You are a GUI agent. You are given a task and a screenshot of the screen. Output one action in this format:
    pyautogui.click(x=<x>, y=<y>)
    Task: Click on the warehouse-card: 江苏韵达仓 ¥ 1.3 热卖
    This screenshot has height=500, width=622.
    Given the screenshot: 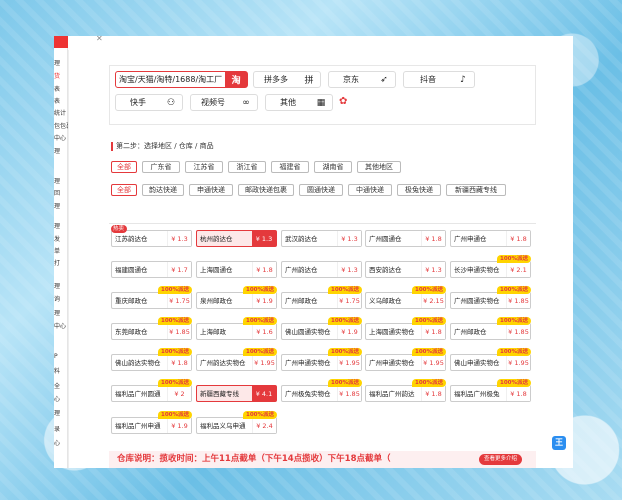 What is the action you would take?
    pyautogui.click(x=151, y=236)
    